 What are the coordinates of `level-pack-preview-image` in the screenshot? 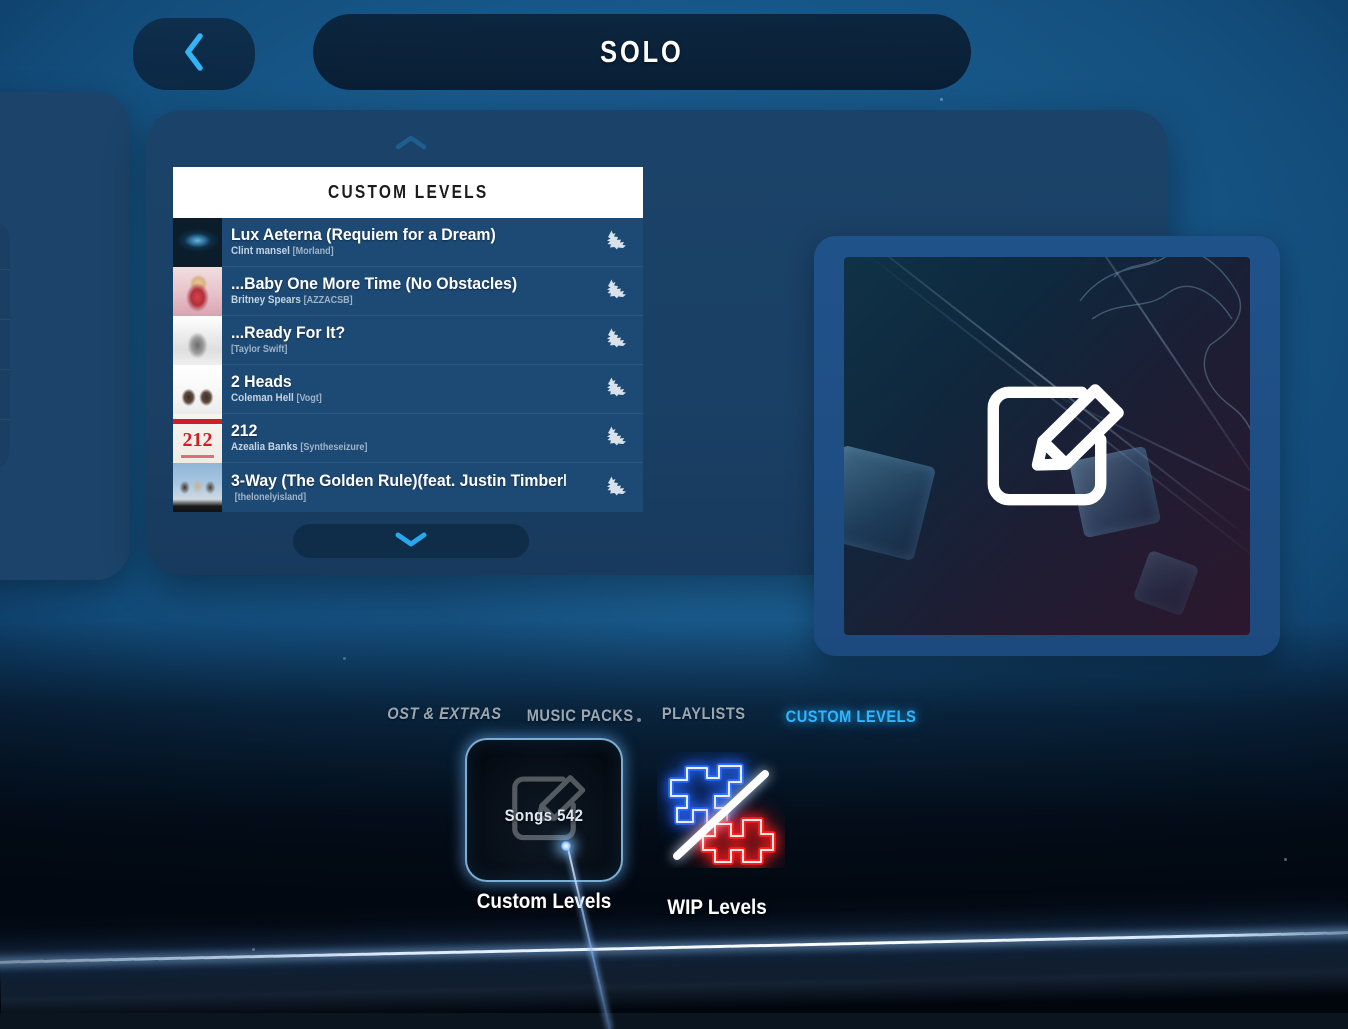 It's located at (1047, 446).